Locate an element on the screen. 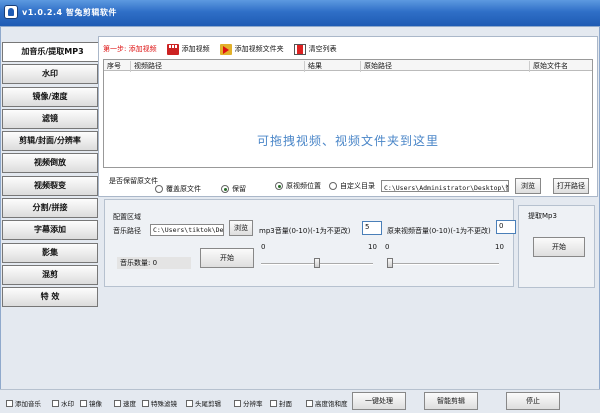 This screenshot has width=600, height=413. mp3-slider-max: 10 is located at coordinates (372, 247).